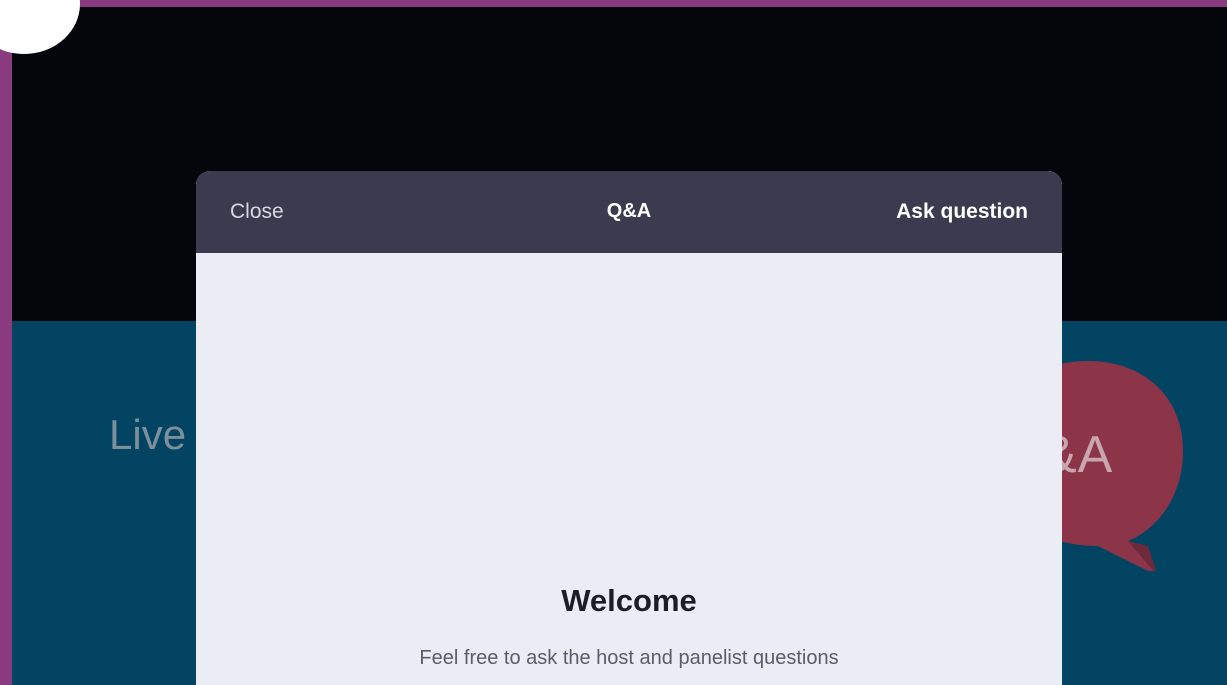 The image size is (1227, 685). I want to click on welcome-heading: Welcome, so click(629, 600).